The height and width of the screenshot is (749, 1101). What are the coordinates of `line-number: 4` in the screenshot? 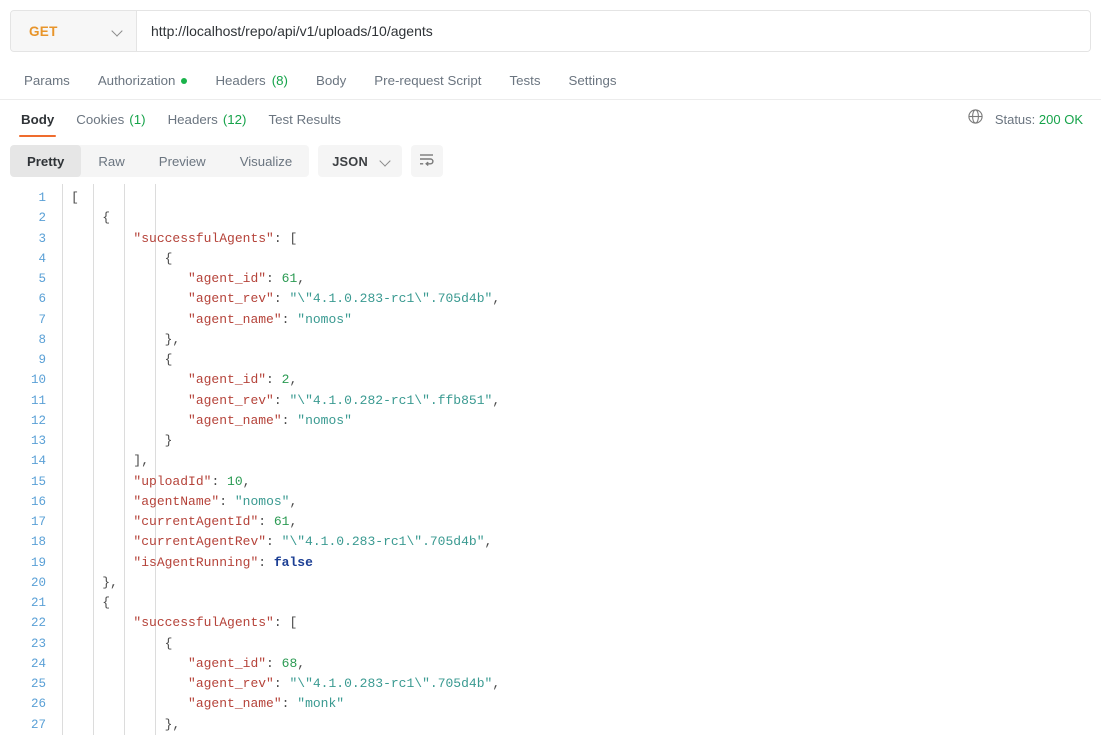 It's located at (42, 258).